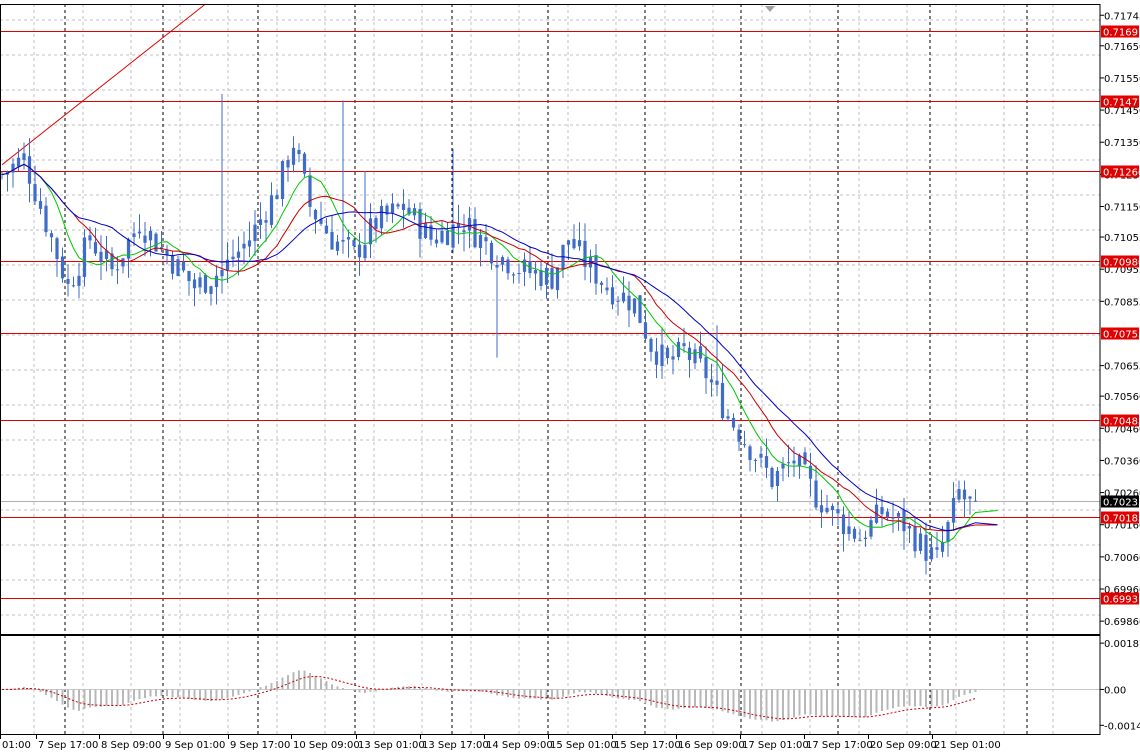 This screenshot has height=754, width=1140. What do you see at coordinates (1122, 726) in the screenshot?
I see `oscillator-tick-label: -0.00145` at bounding box center [1122, 726].